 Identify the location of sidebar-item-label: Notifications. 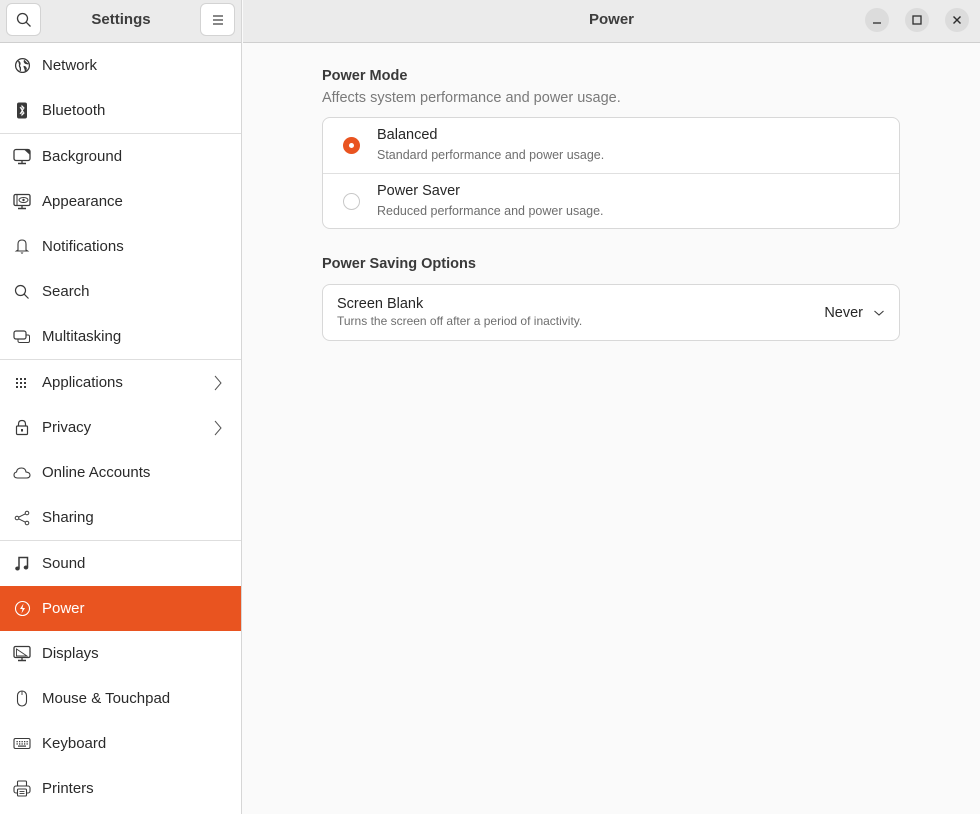
(83, 246).